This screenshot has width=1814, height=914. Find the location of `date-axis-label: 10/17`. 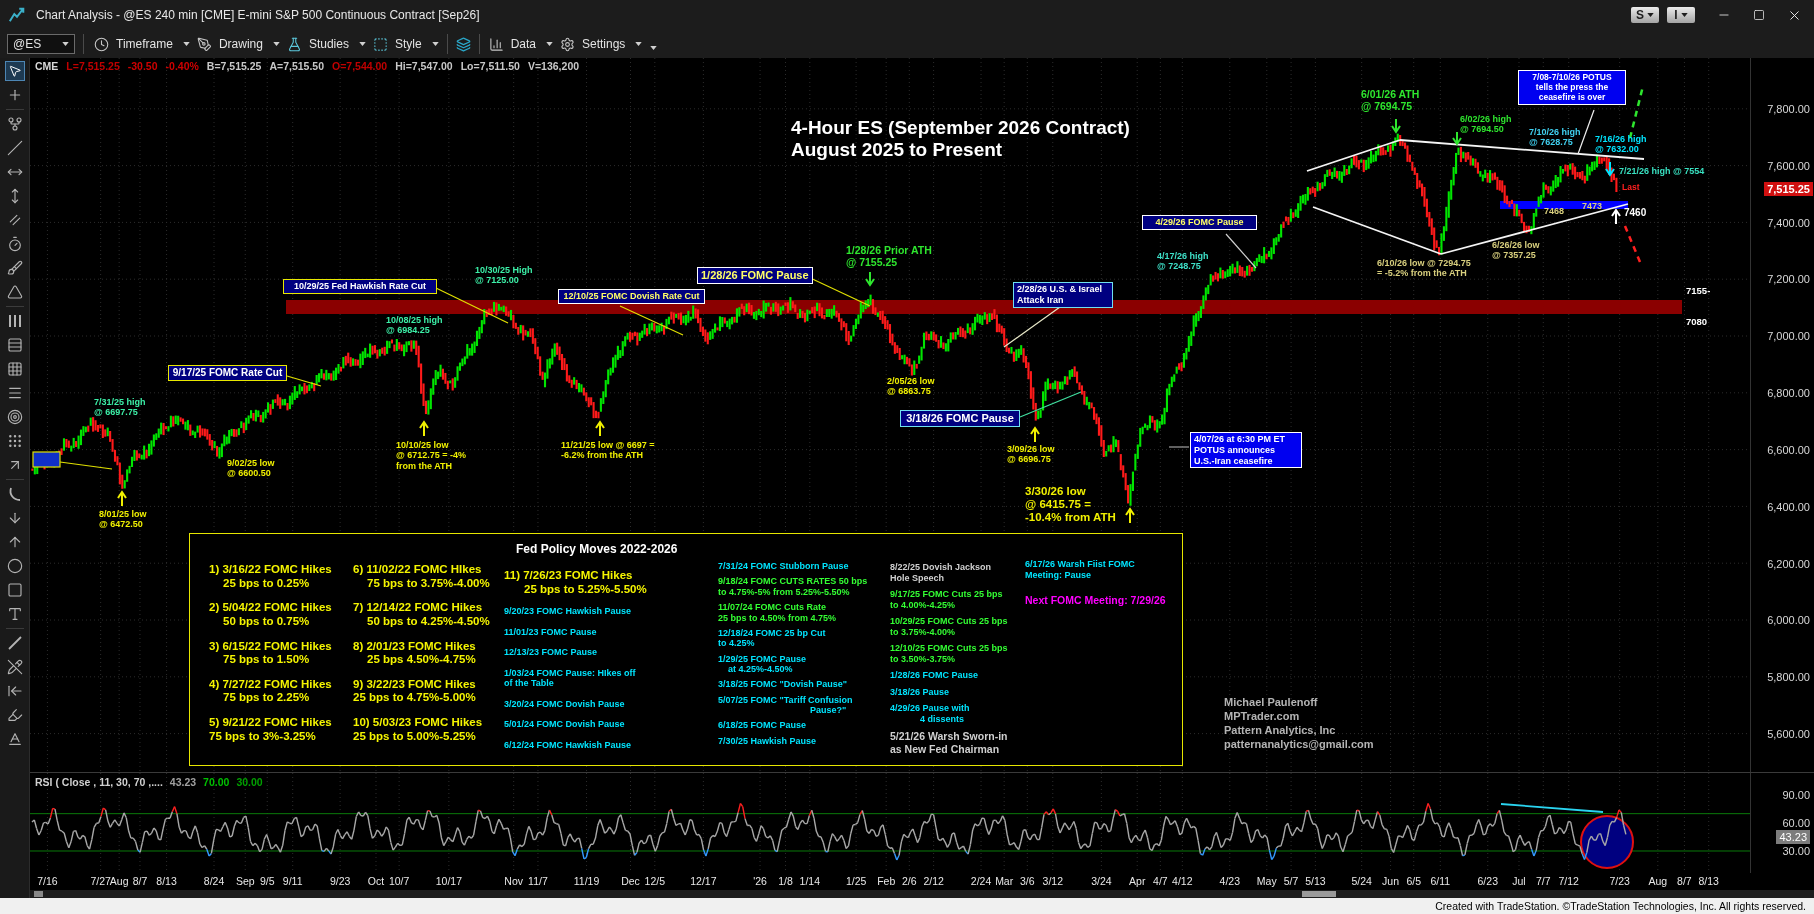

date-axis-label: 10/17 is located at coordinates (448, 881).